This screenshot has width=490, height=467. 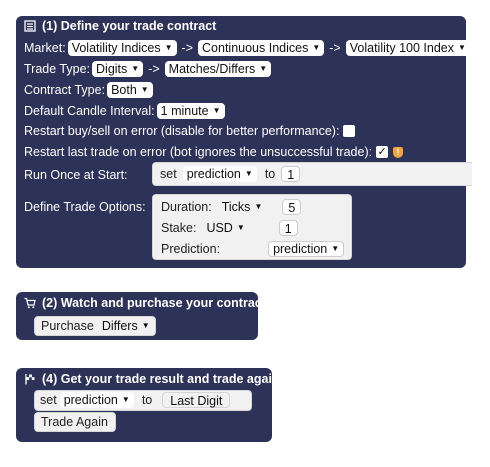 What do you see at coordinates (242, 207) in the screenshot?
I see `duration-unit-dropdown: Ticks ▼` at bounding box center [242, 207].